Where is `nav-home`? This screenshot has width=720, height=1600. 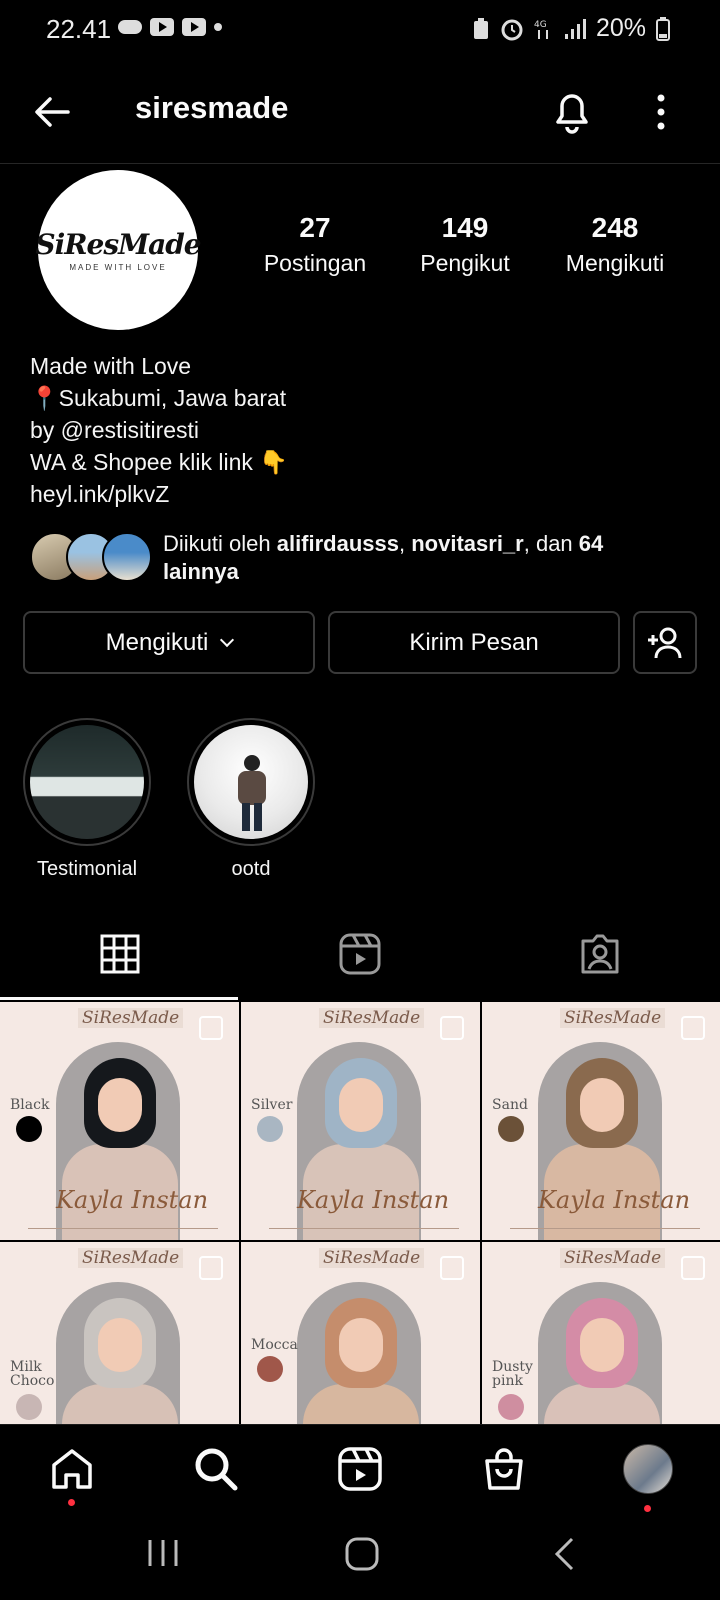
nav-home is located at coordinates (72, 1469).